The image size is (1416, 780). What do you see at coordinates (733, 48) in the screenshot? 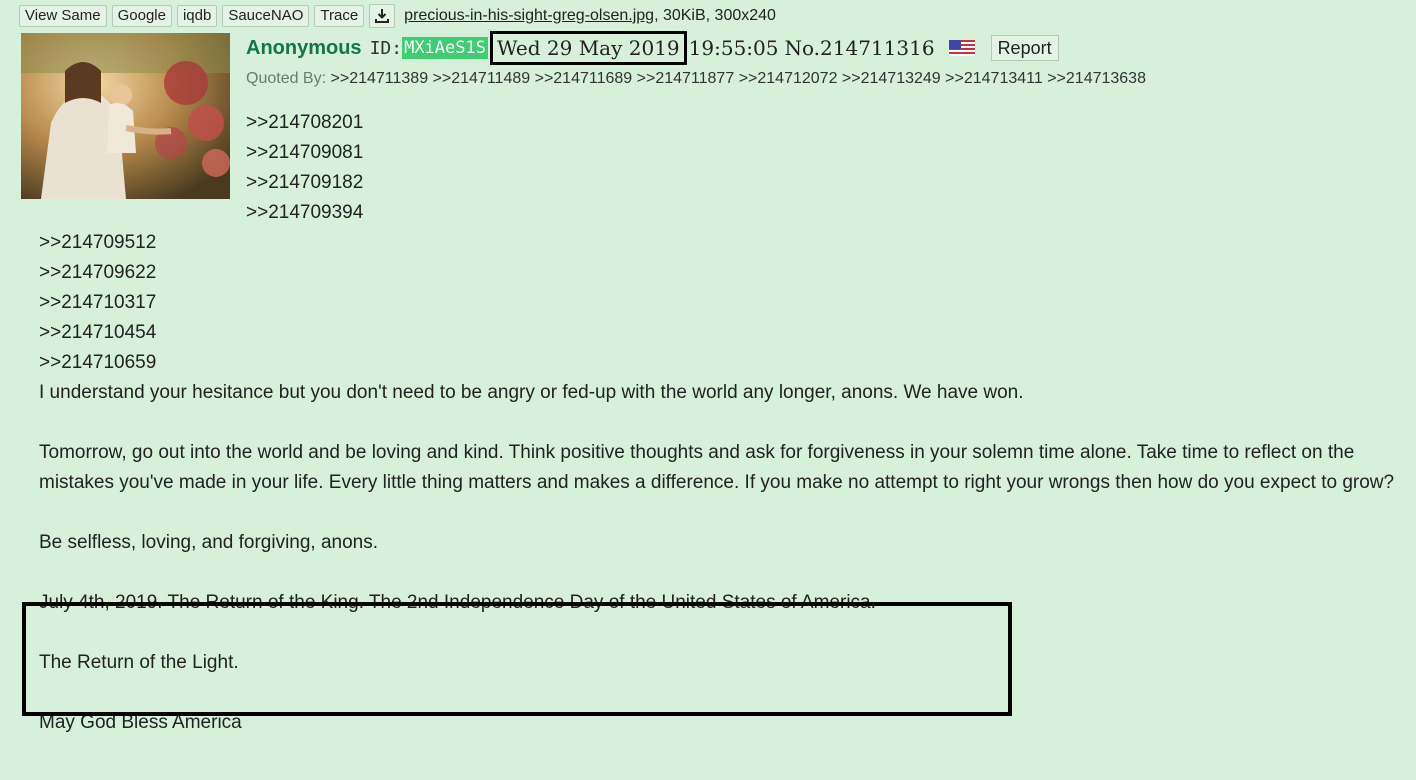
I see `post-time: 19:55:05` at bounding box center [733, 48].